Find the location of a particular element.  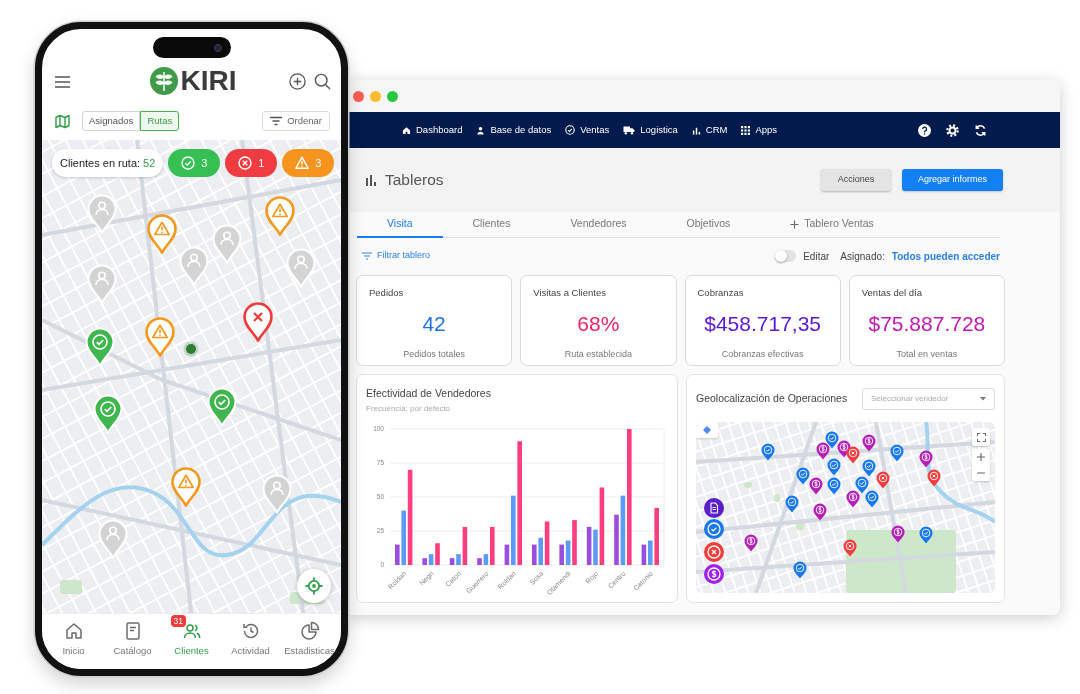

minus-icon is located at coordinates (981, 473).